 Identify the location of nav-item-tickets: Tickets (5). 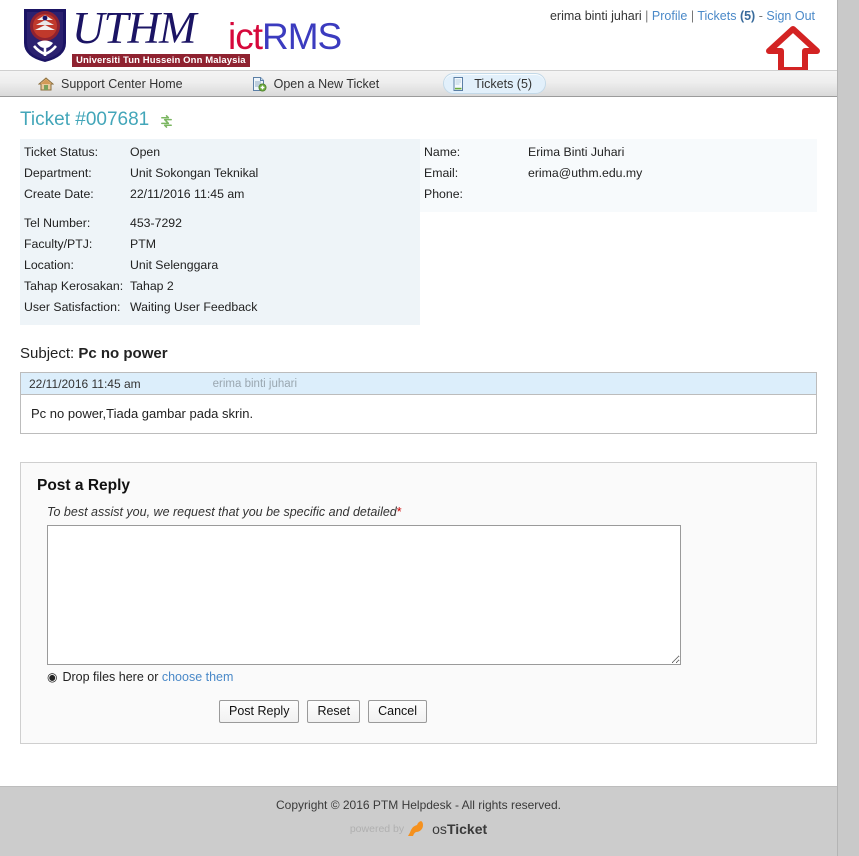
(495, 83).